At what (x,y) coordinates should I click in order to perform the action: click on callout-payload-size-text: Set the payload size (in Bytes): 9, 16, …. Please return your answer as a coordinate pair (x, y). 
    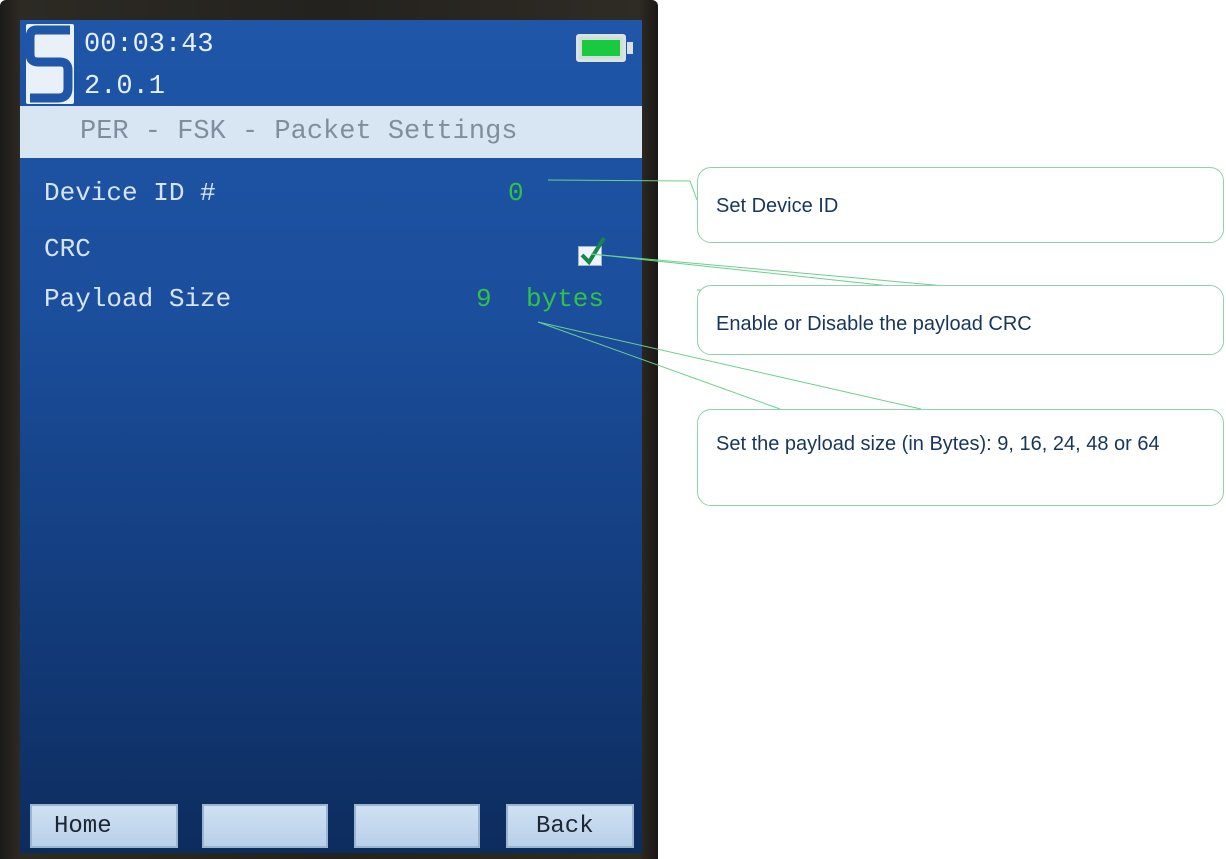
    Looking at the image, I should click on (938, 444).